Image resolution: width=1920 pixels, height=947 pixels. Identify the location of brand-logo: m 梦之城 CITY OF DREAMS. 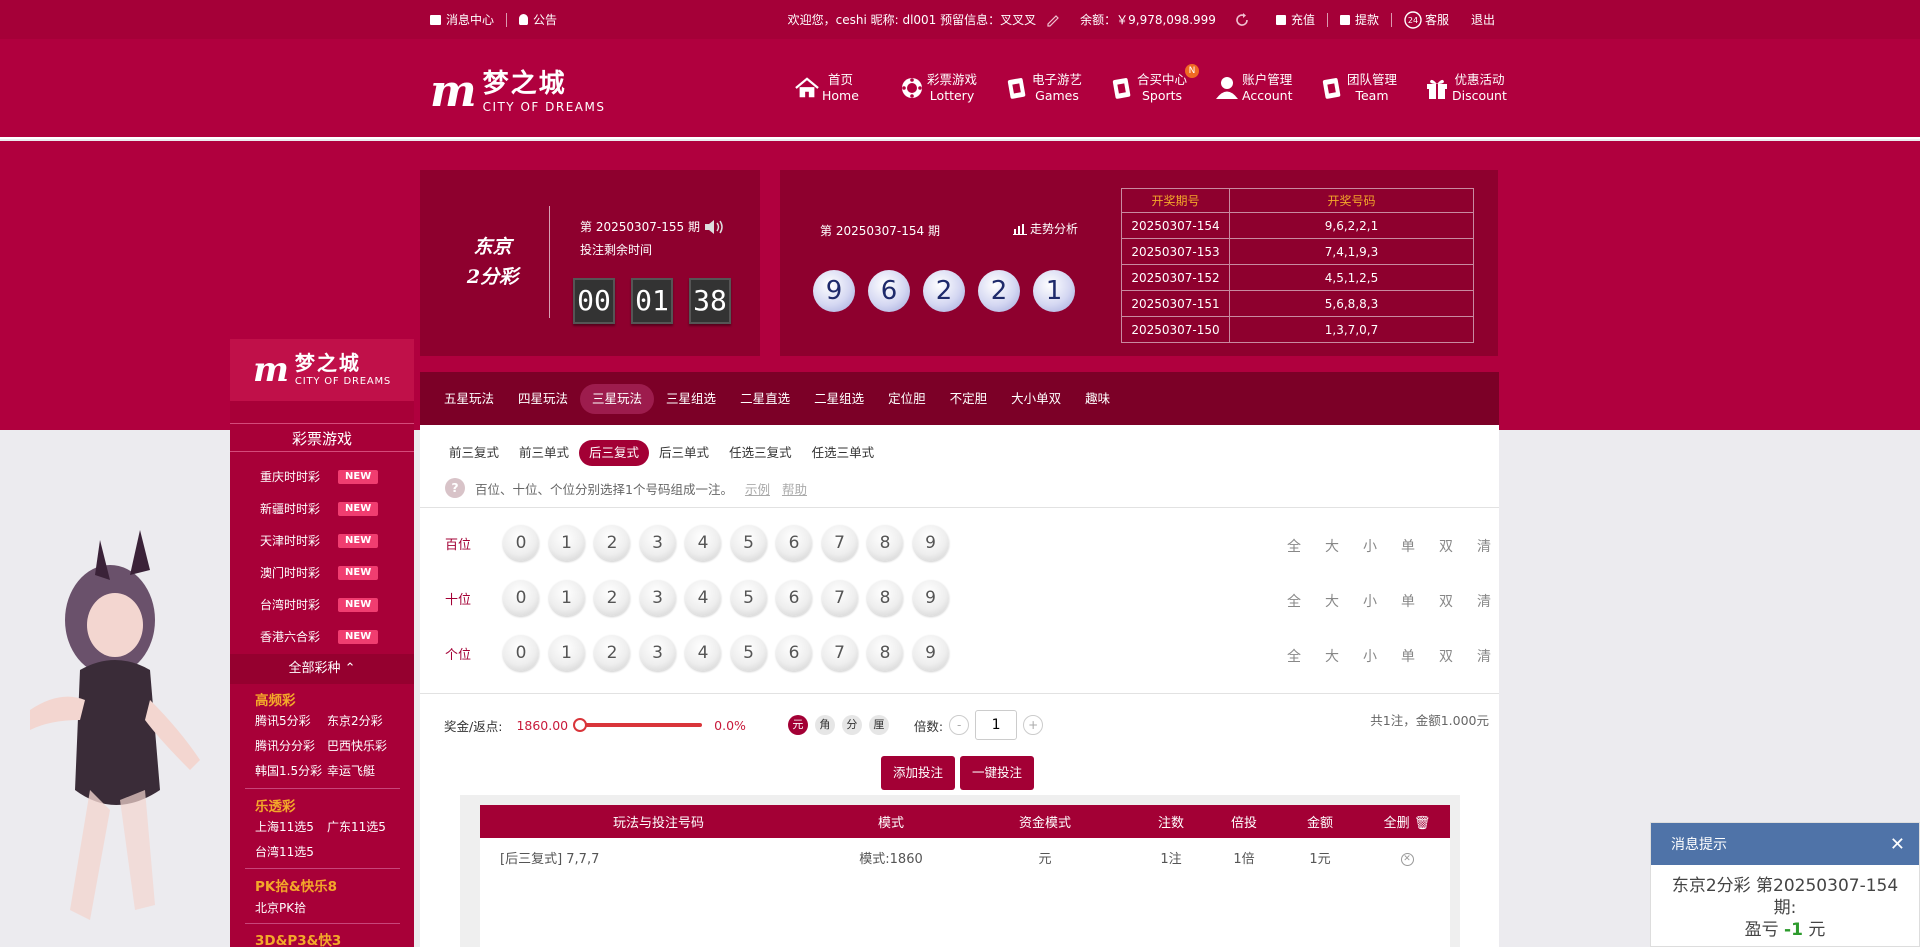
(520, 92).